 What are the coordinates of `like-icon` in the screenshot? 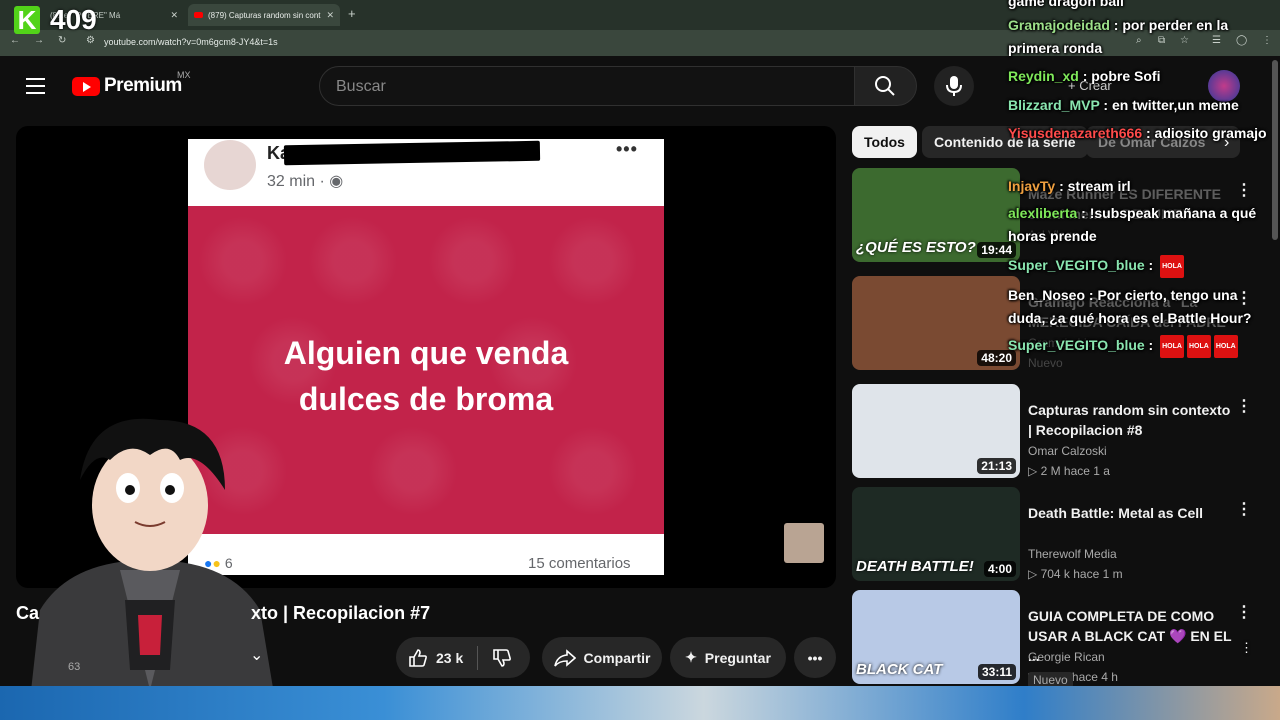 It's located at (418, 658).